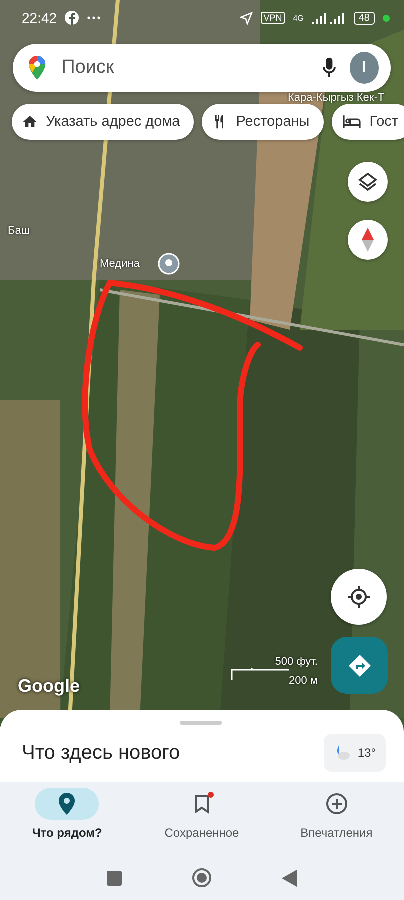  I want to click on signal-icon, so click(329, 18).